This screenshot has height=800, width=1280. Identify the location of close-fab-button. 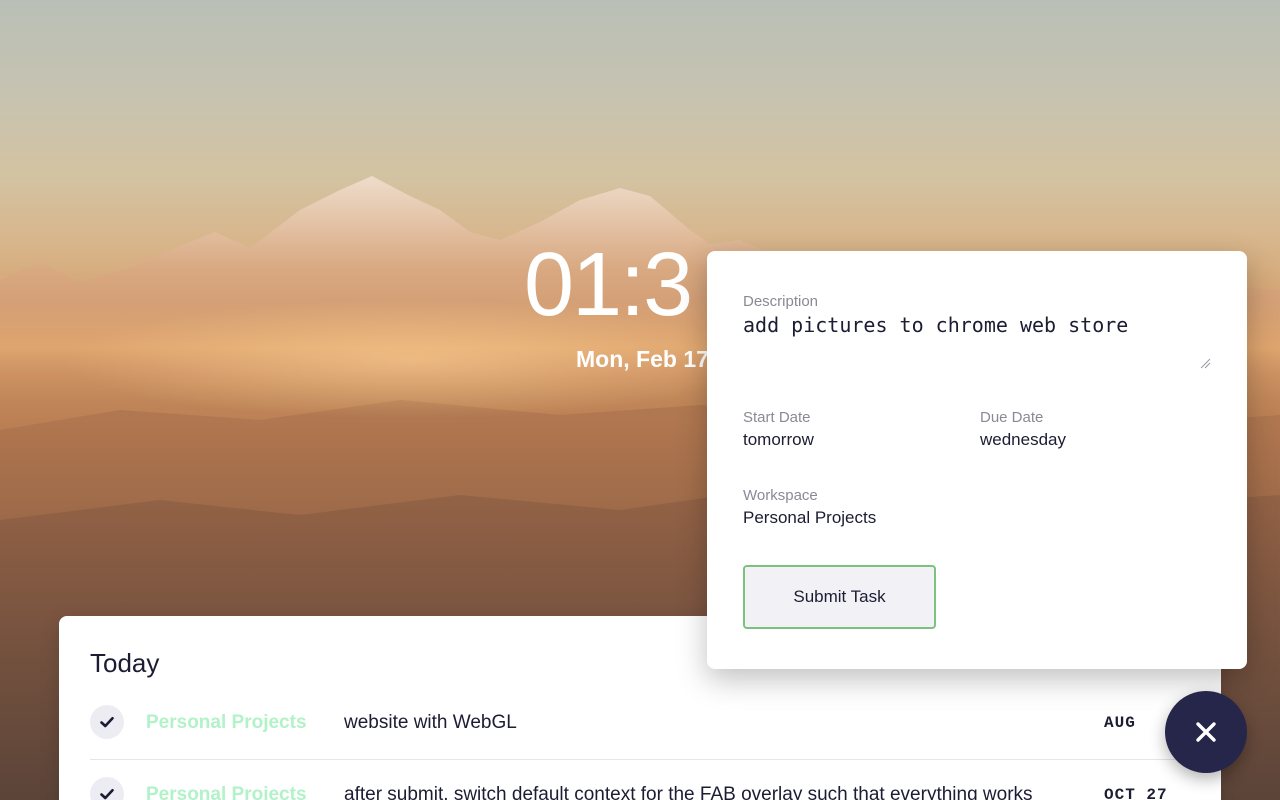
(1206, 732).